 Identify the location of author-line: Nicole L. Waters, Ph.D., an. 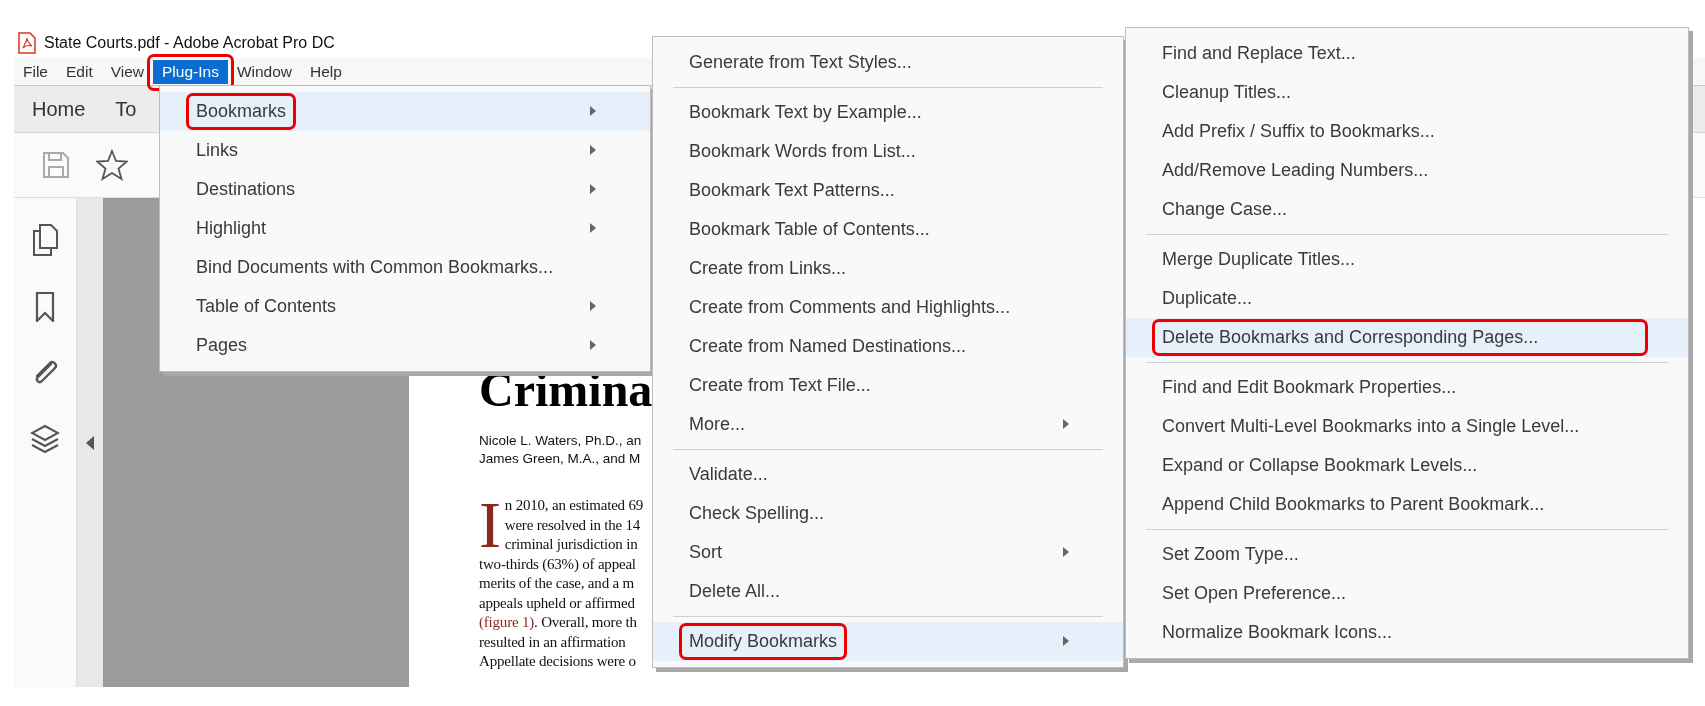
(560, 441).